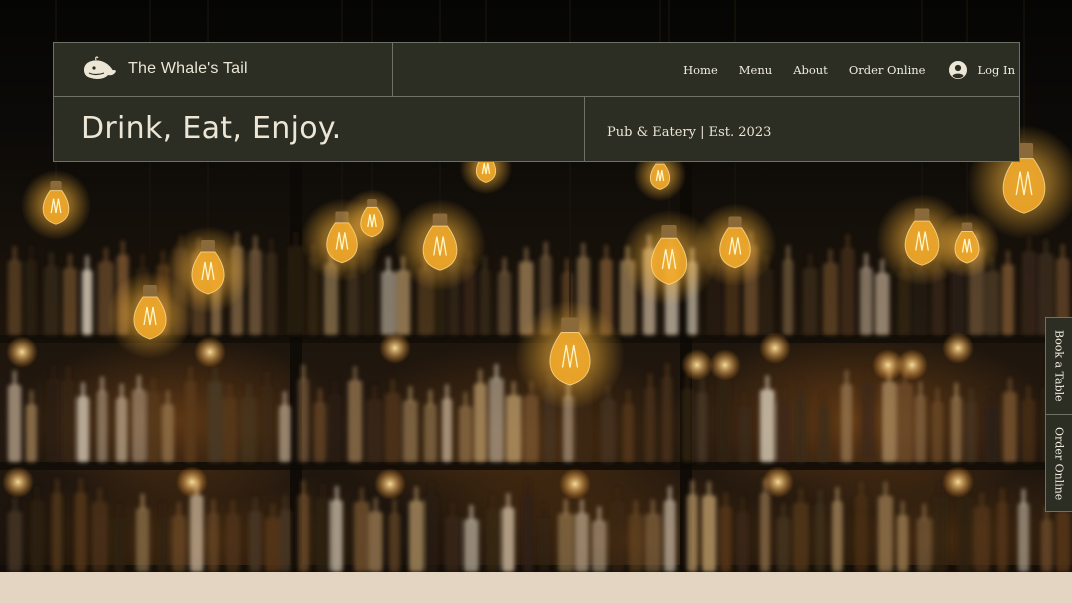 The image size is (1072, 603). What do you see at coordinates (996, 69) in the screenshot?
I see `login-label: Log In` at bounding box center [996, 69].